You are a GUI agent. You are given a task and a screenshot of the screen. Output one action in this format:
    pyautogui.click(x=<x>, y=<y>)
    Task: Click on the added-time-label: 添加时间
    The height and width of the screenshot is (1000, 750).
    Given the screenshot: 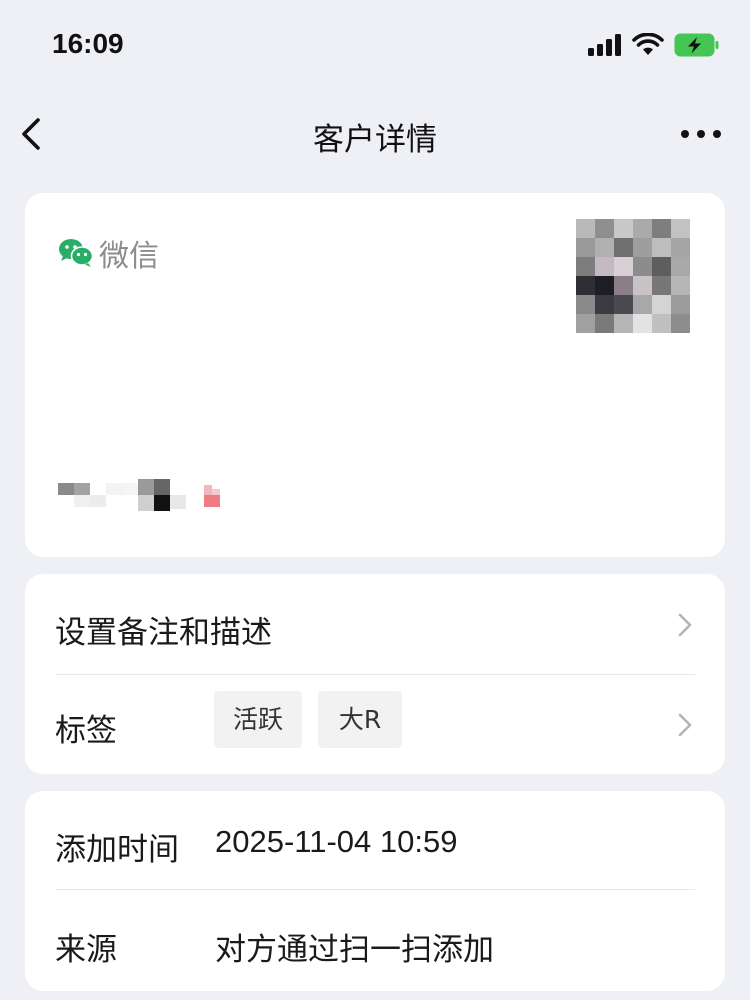 What is the action you would take?
    pyautogui.click(x=117, y=850)
    